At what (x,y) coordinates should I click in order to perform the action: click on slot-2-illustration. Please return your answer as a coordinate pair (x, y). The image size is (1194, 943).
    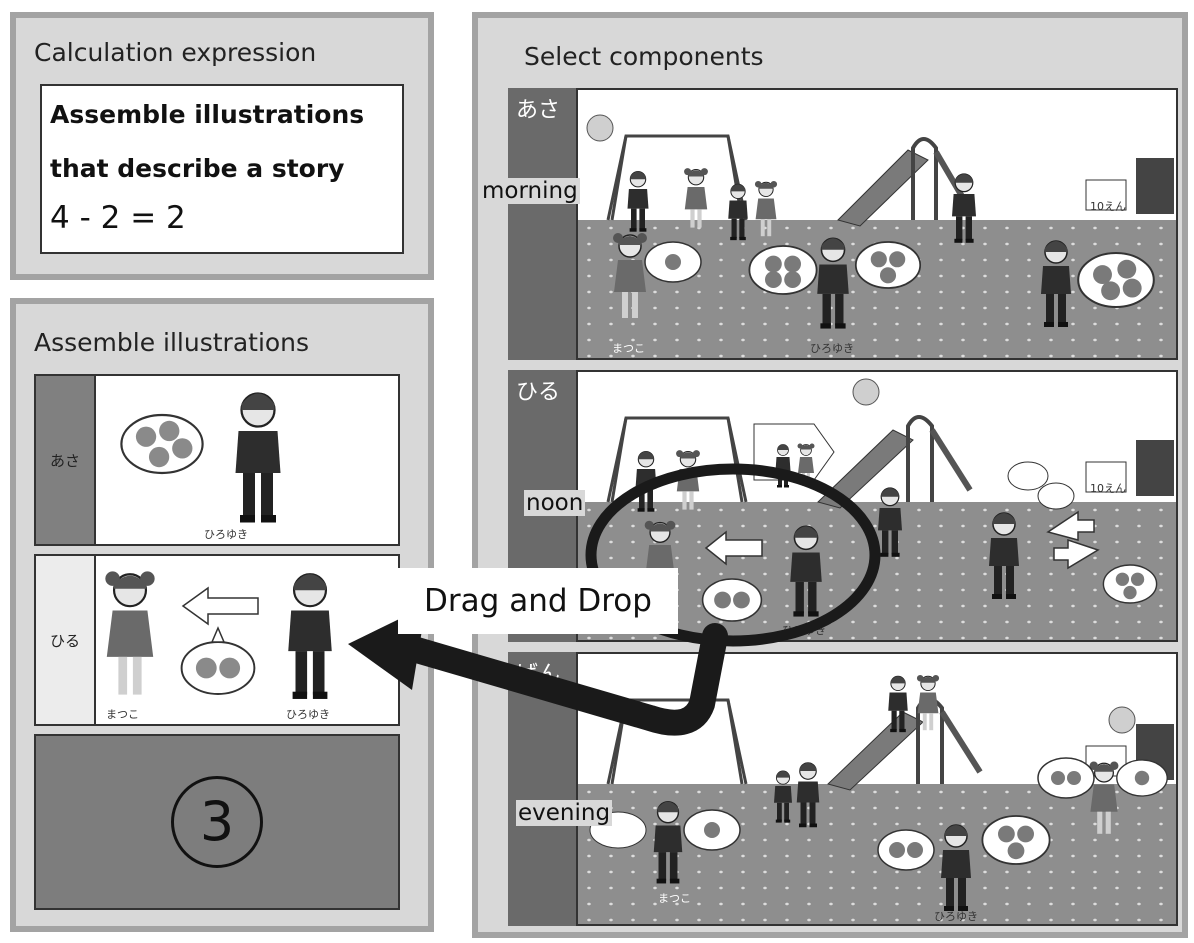
    Looking at the image, I should click on (218, 635).